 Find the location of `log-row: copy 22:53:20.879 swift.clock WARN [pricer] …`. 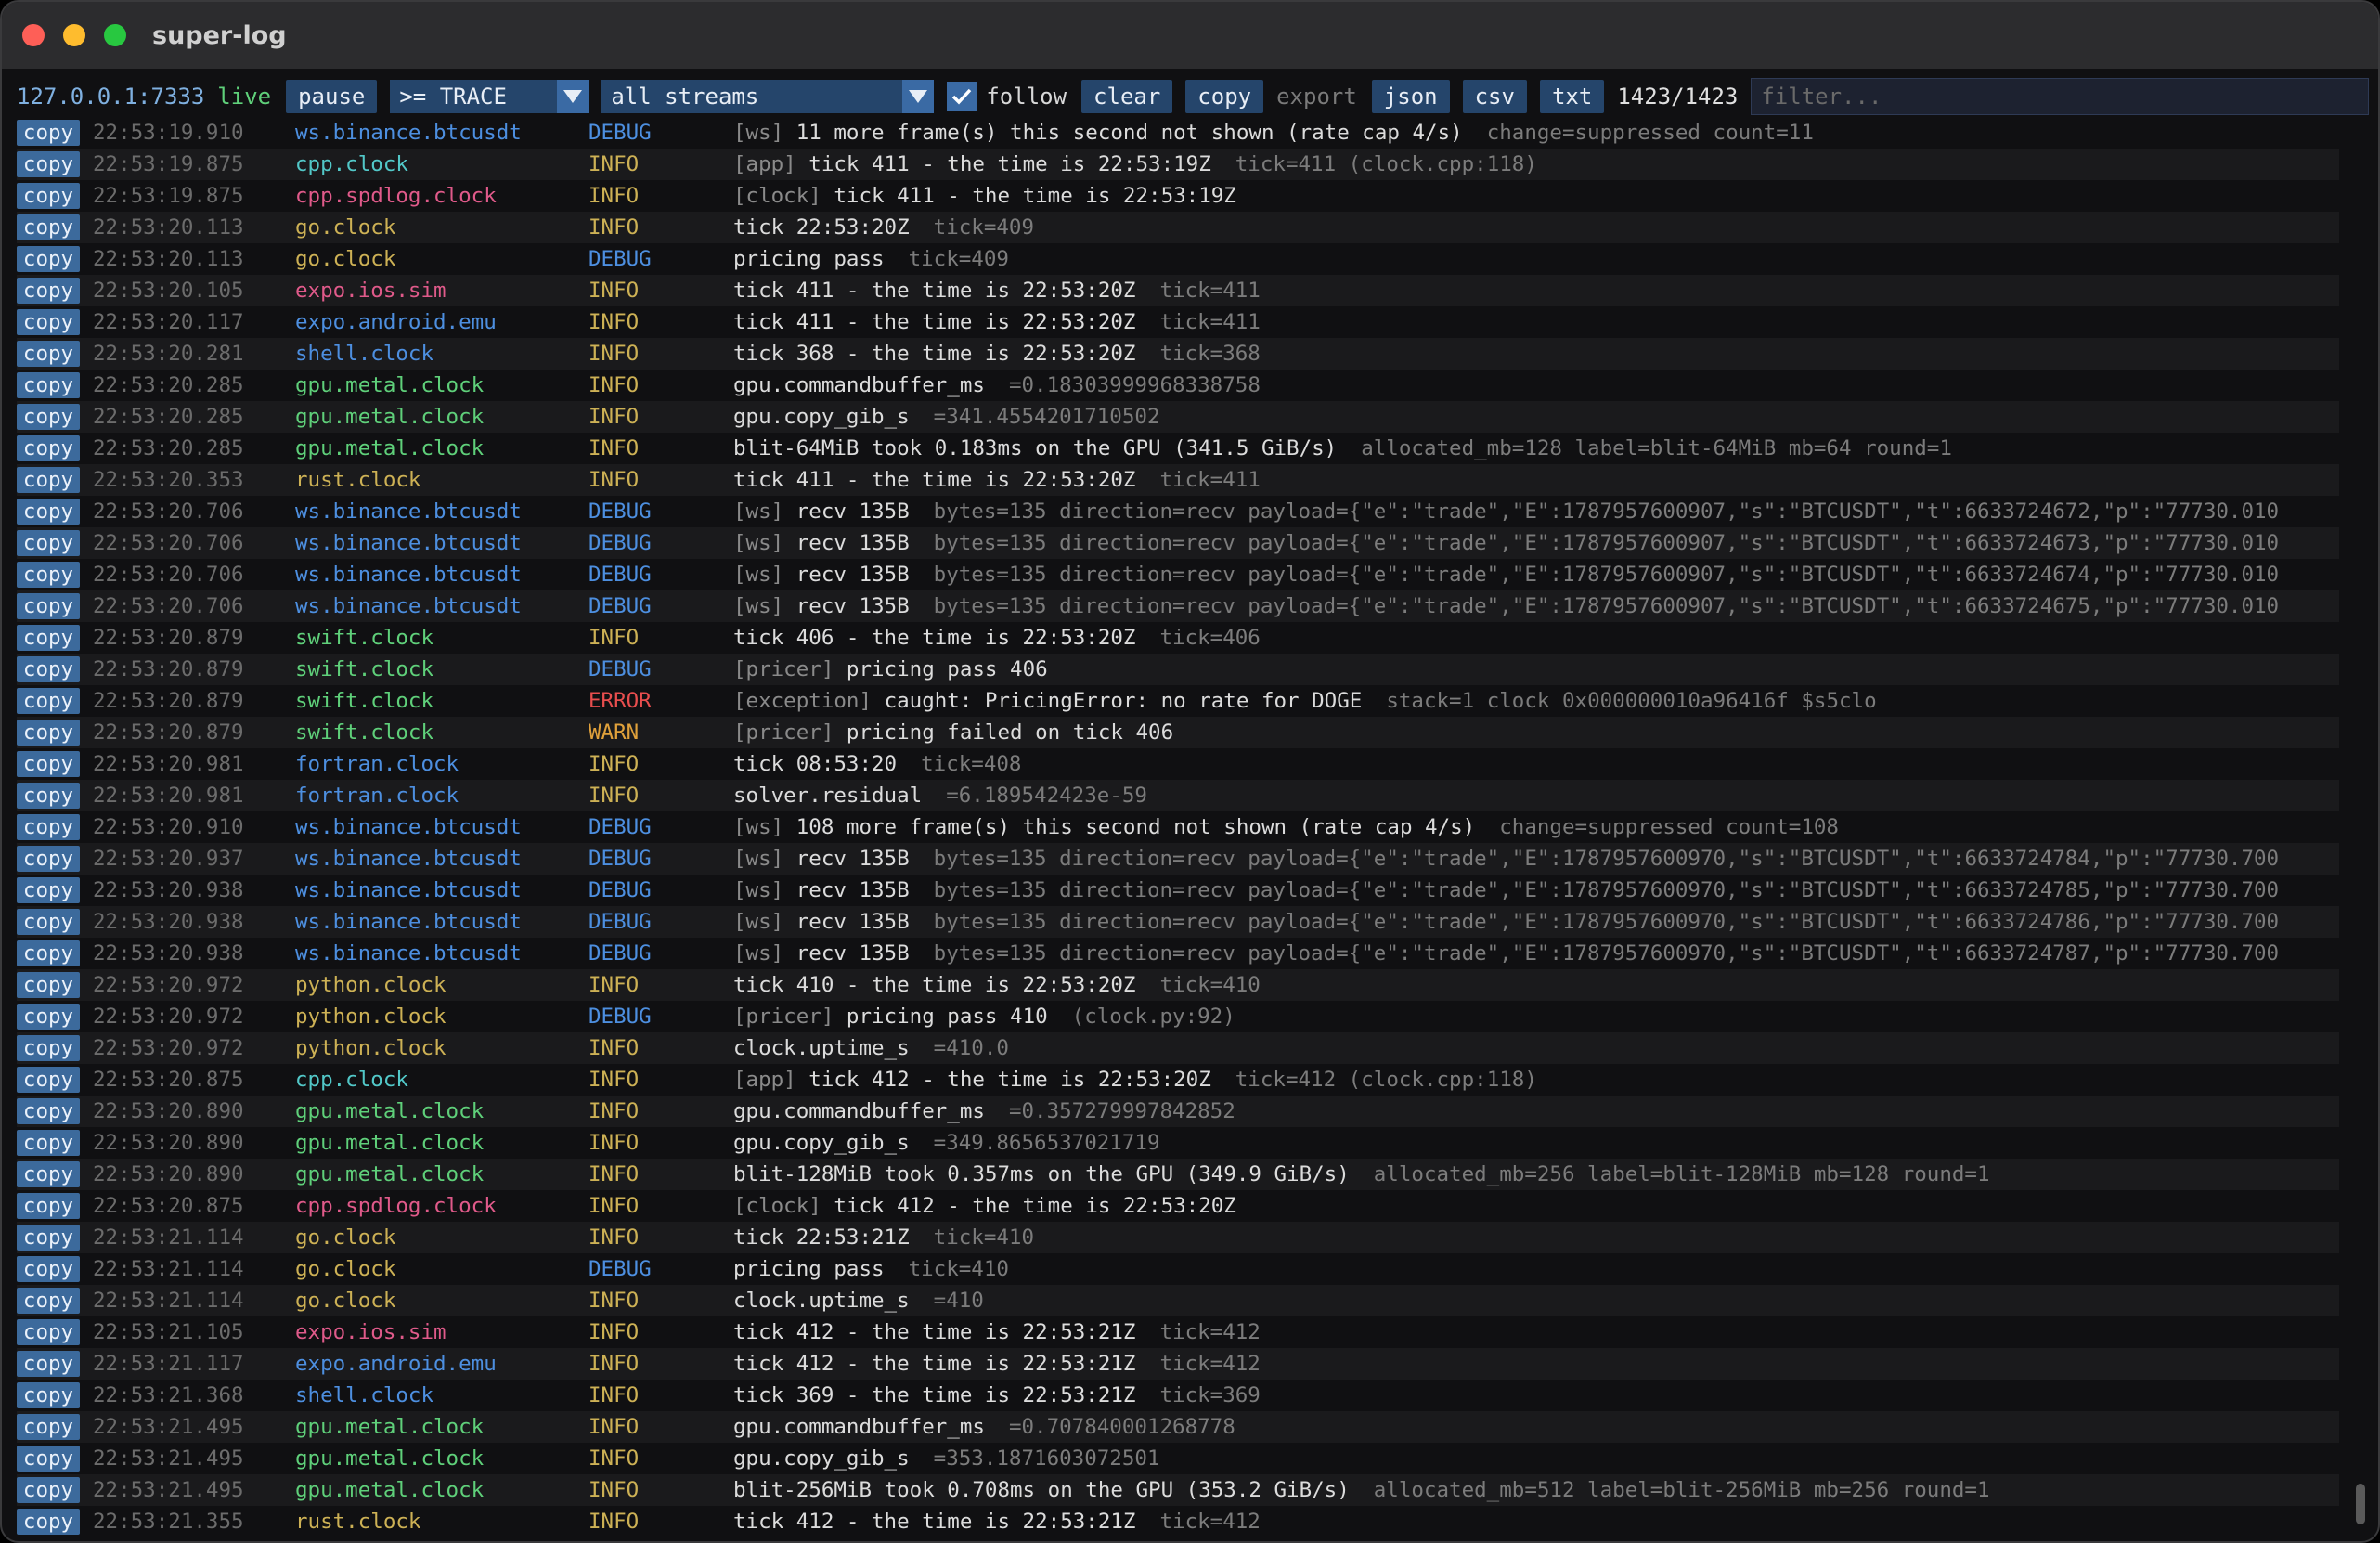

log-row: copy 22:53:20.879 swift.clock WARN [pricer] … is located at coordinates (1178, 732).